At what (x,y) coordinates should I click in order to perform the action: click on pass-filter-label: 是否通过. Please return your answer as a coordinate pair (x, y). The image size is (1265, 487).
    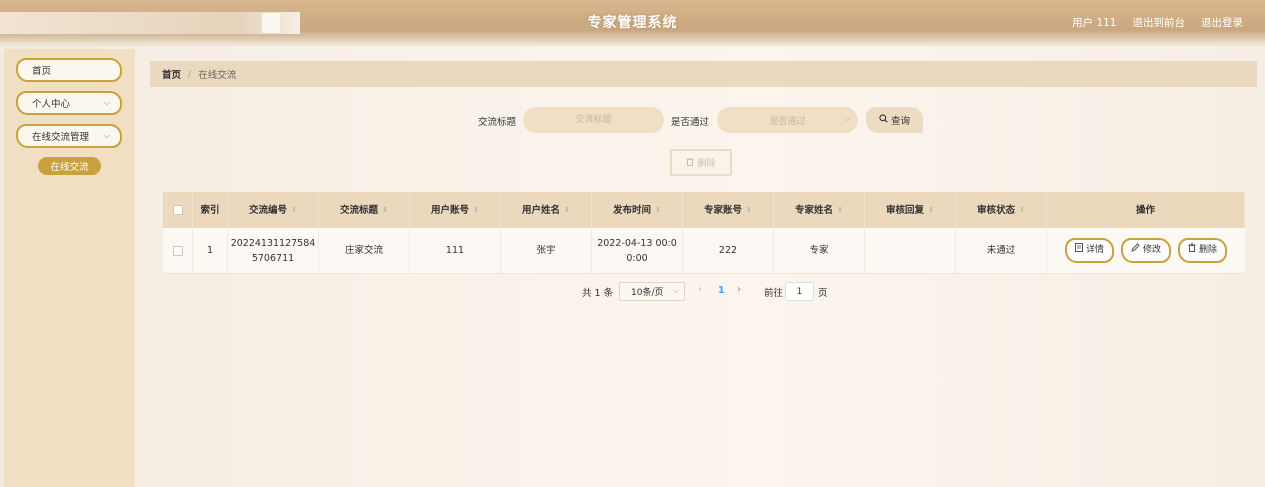
    Looking at the image, I should click on (690, 122).